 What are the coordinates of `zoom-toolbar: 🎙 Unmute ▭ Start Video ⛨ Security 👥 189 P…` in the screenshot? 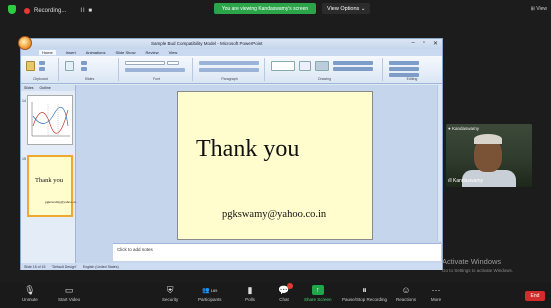 It's located at (275, 295).